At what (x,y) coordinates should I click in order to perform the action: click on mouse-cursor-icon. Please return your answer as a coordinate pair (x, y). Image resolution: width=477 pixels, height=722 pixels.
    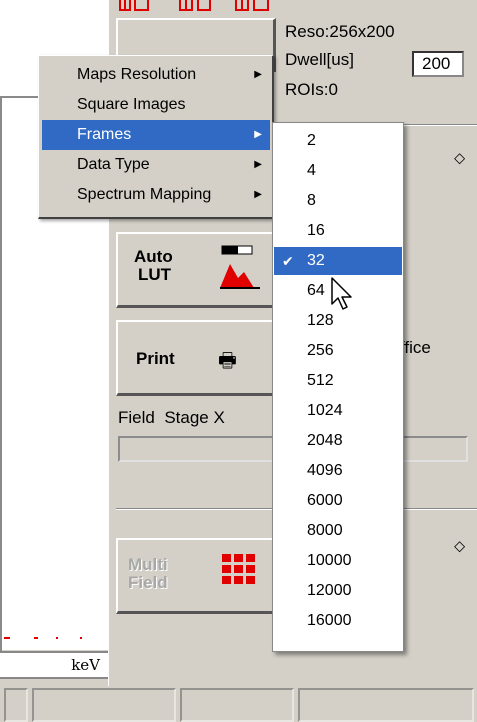
    Looking at the image, I should click on (341, 293).